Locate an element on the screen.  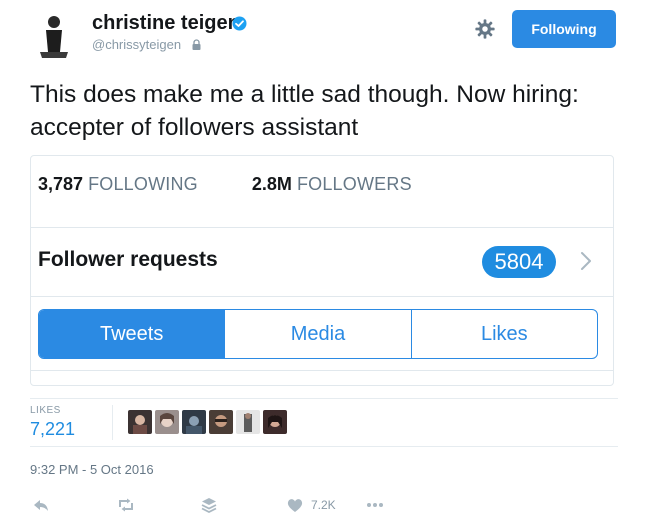
follower-requests-badge: 5804 is located at coordinates (519, 262).